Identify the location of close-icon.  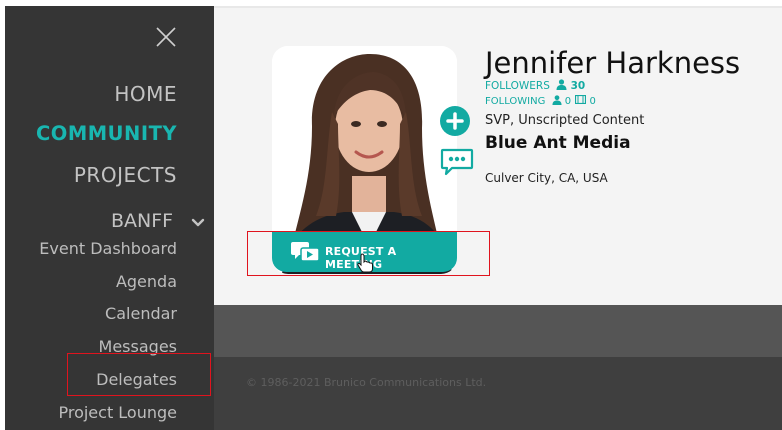
(166, 37).